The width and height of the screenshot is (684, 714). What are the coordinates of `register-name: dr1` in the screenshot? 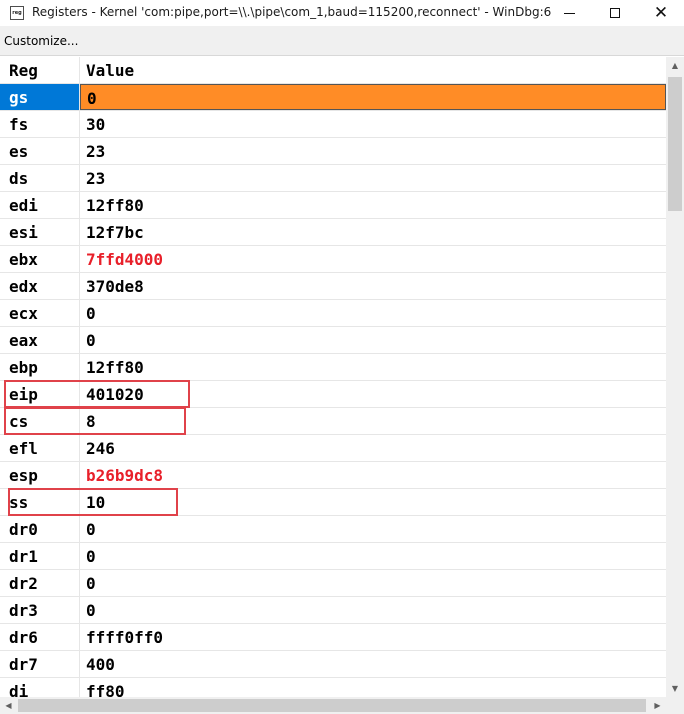 It's located at (40, 556).